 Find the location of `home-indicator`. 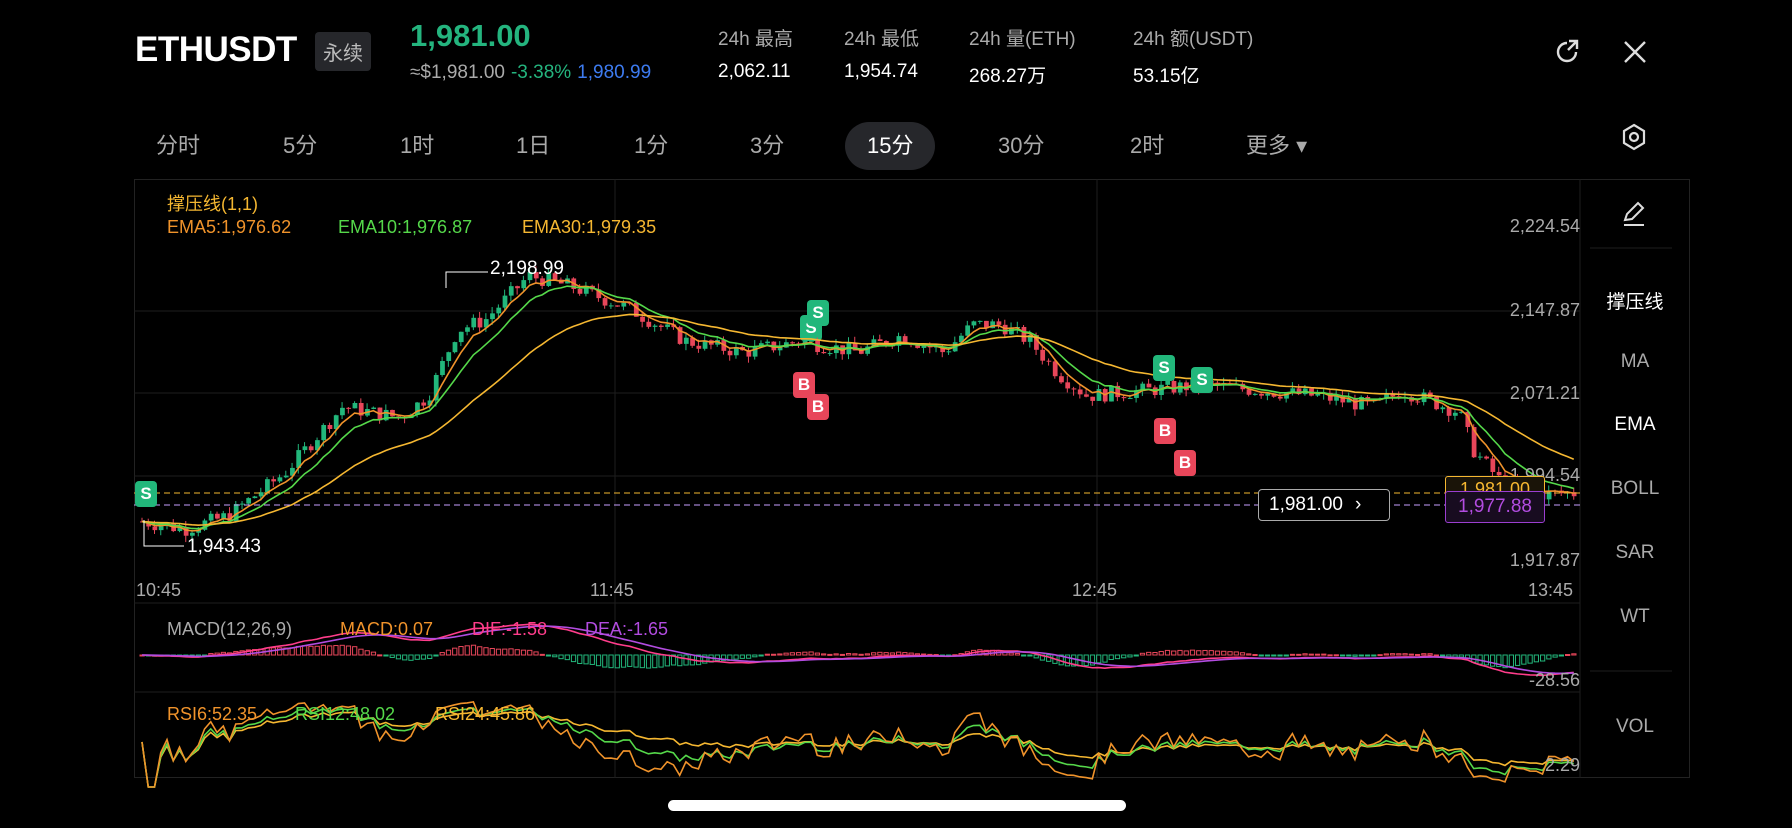

home-indicator is located at coordinates (897, 805).